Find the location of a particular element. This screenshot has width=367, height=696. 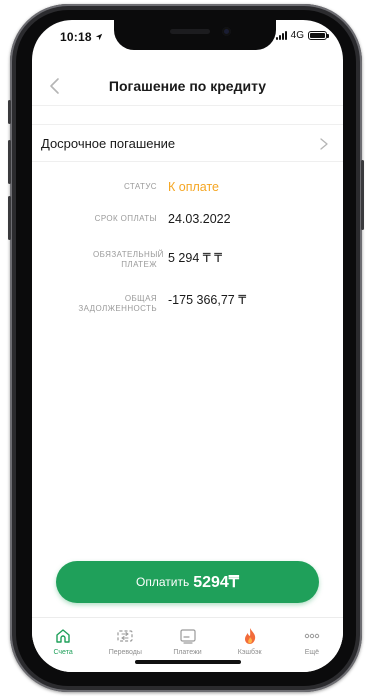

total-debt-value: -175 366,77 ₸ is located at coordinates (207, 300).